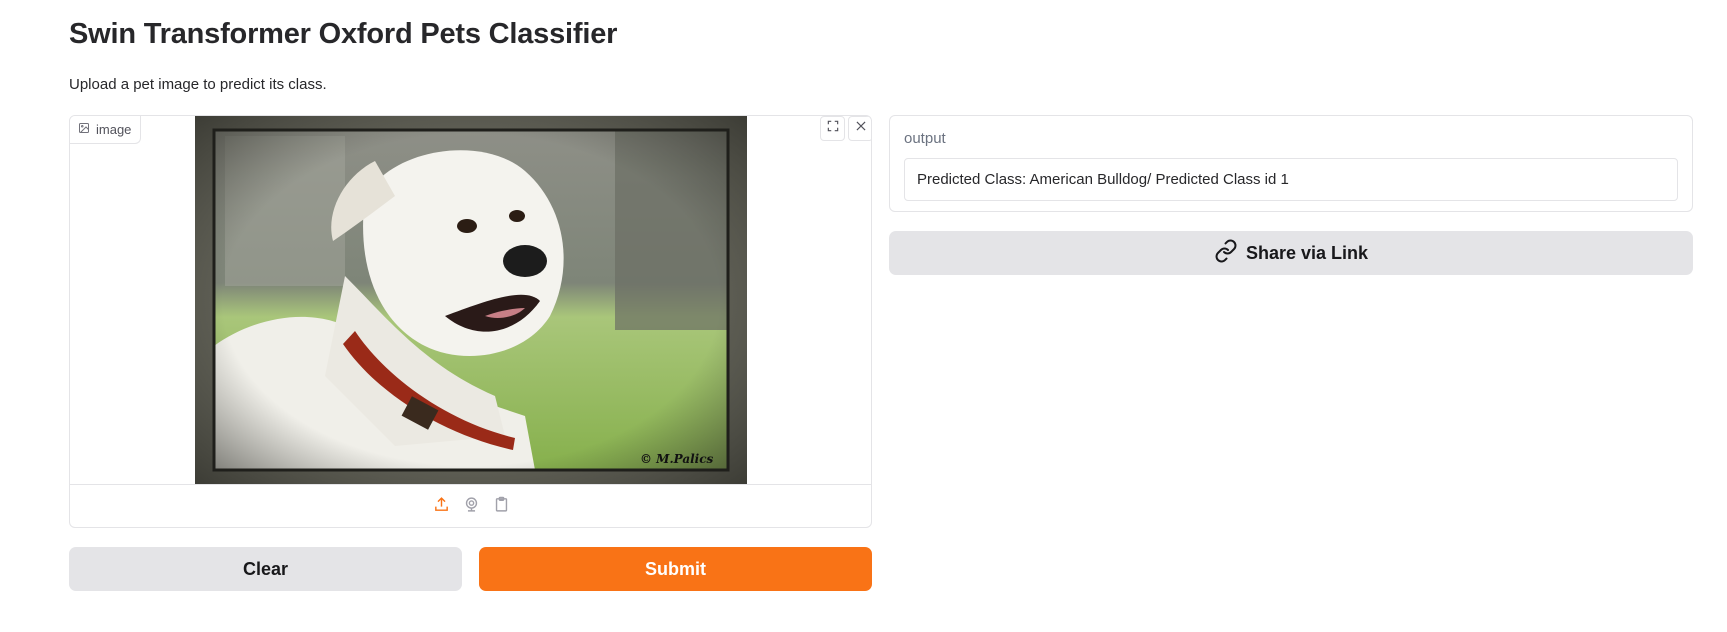 The height and width of the screenshot is (632, 1727). I want to click on clipboard-source-button, so click(502, 507).